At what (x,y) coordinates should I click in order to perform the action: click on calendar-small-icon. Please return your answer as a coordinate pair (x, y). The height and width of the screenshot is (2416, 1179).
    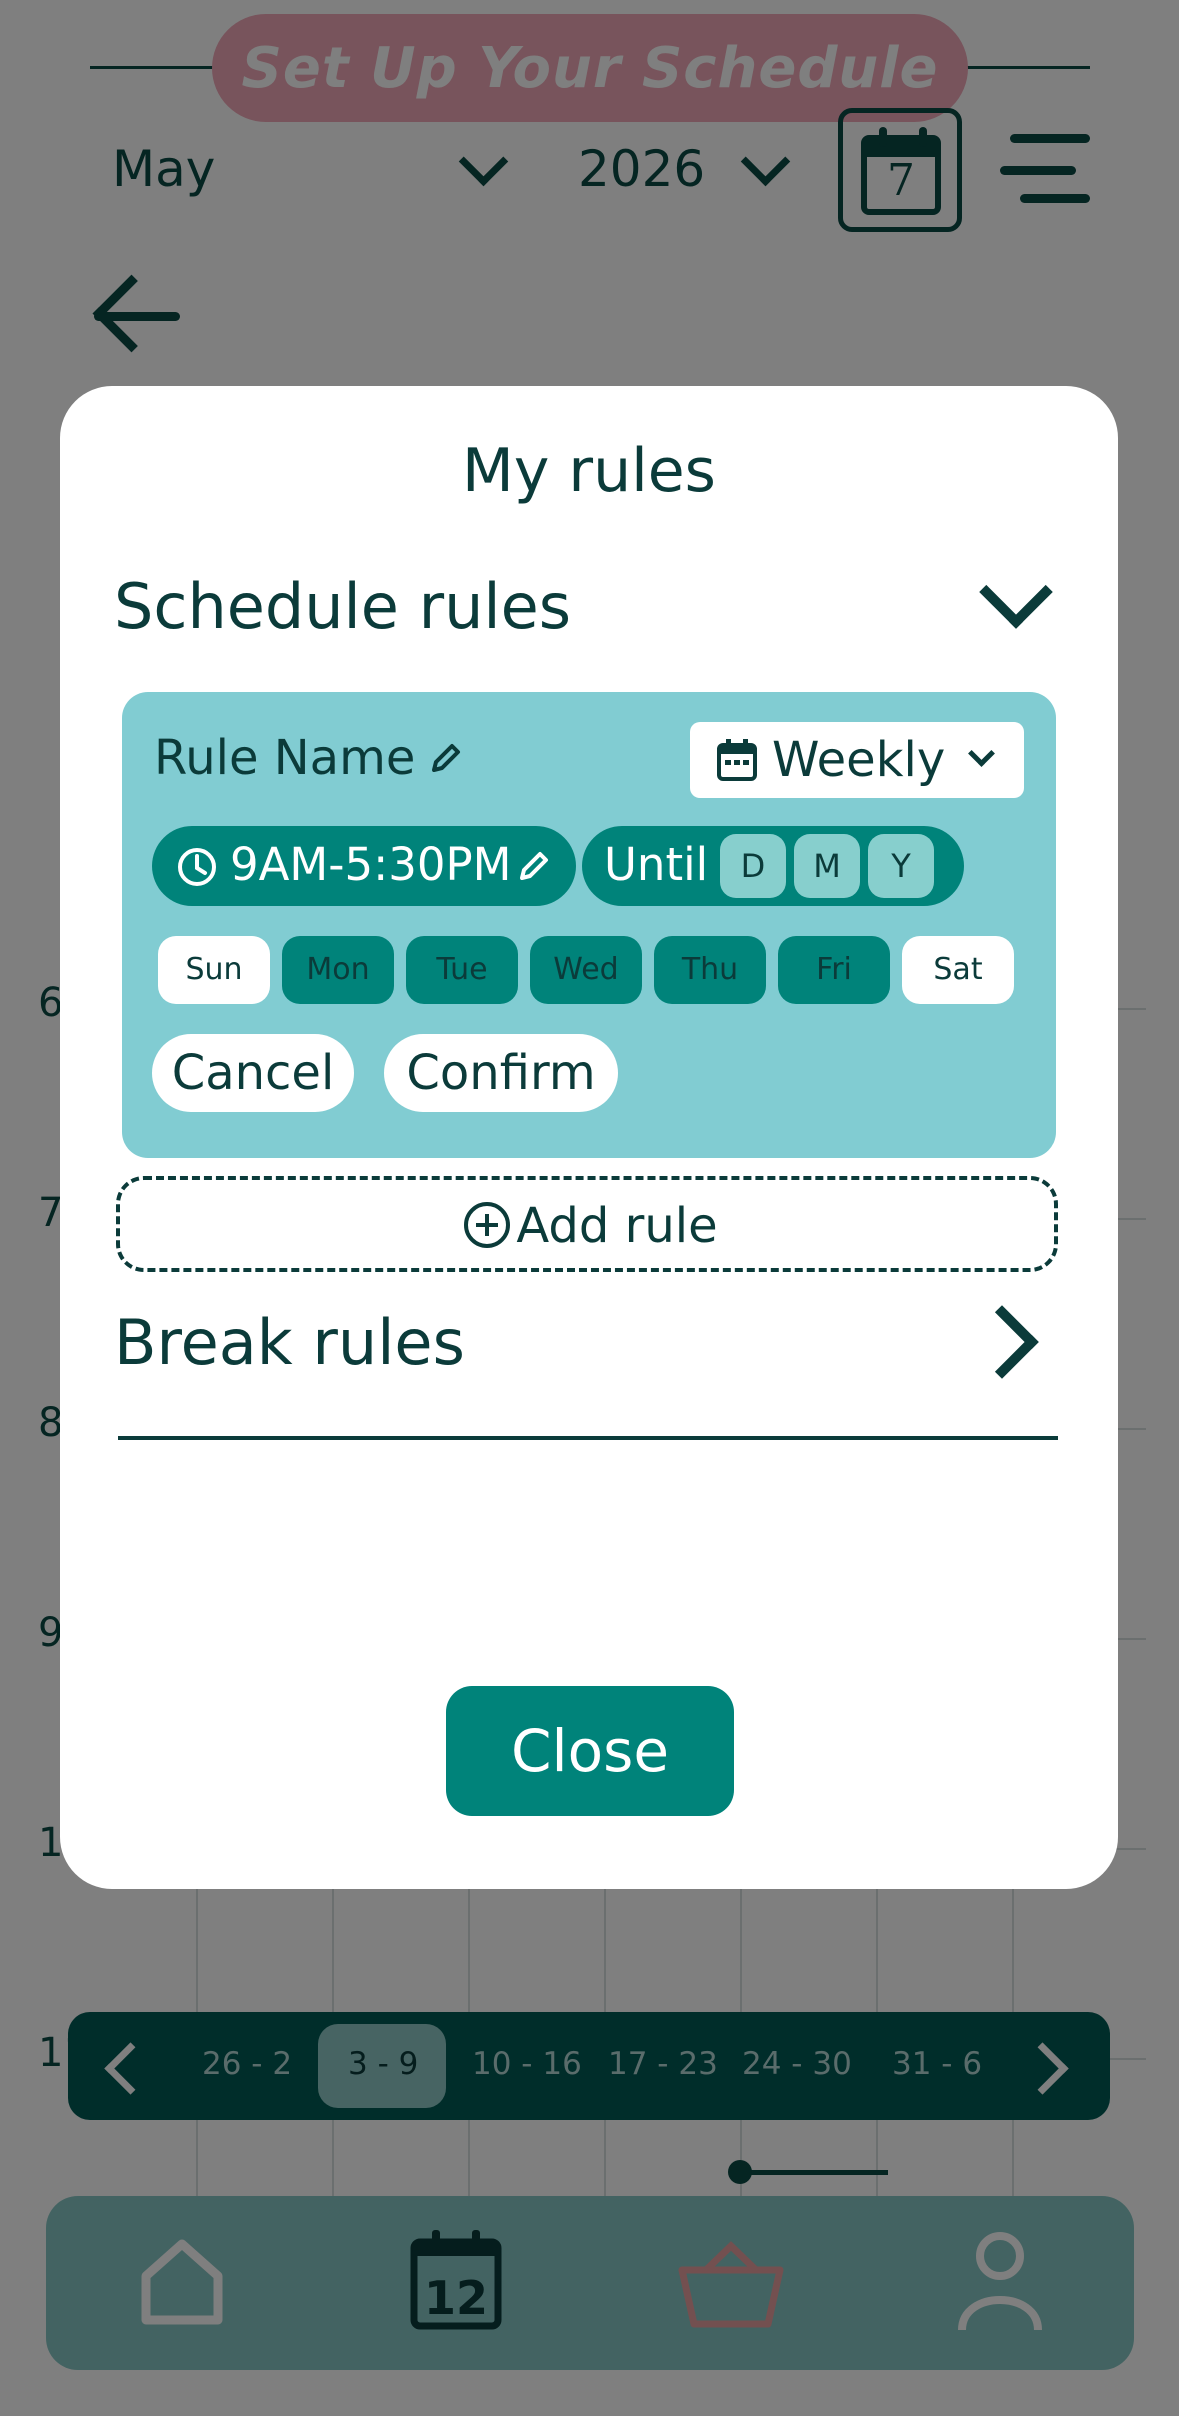
    Looking at the image, I should click on (737, 760).